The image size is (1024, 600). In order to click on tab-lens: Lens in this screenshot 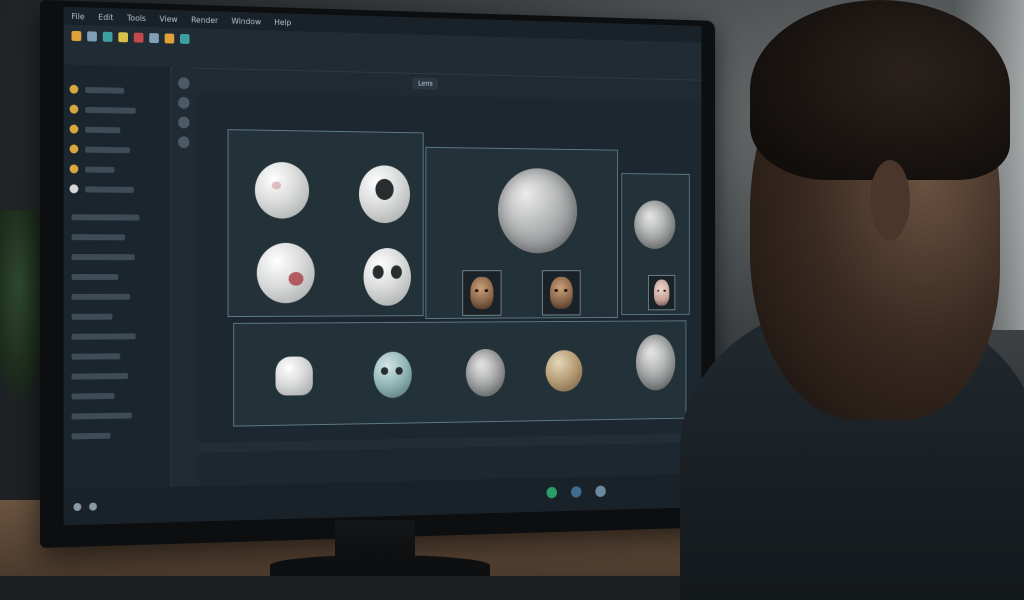, I will do `click(425, 83)`.